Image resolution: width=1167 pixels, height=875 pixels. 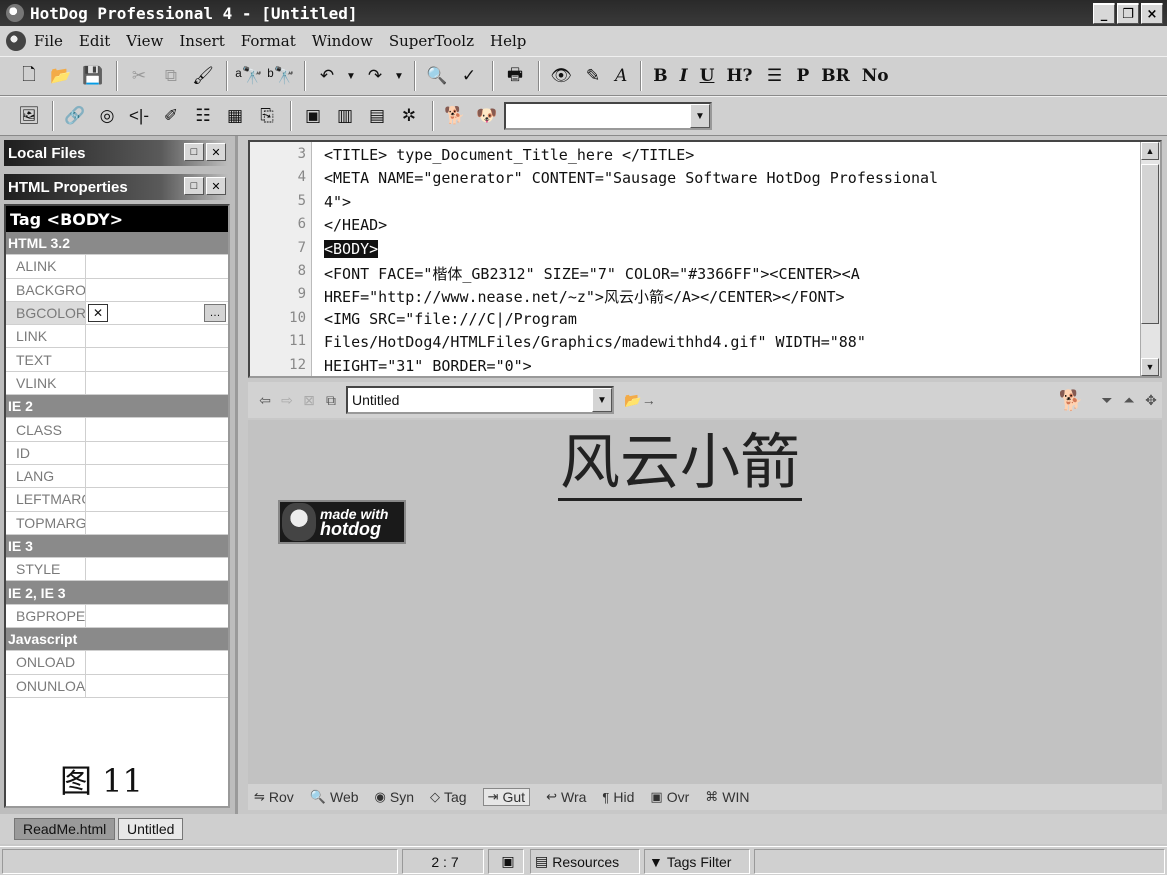 What do you see at coordinates (16, 41) in the screenshot?
I see `document-menu-icon` at bounding box center [16, 41].